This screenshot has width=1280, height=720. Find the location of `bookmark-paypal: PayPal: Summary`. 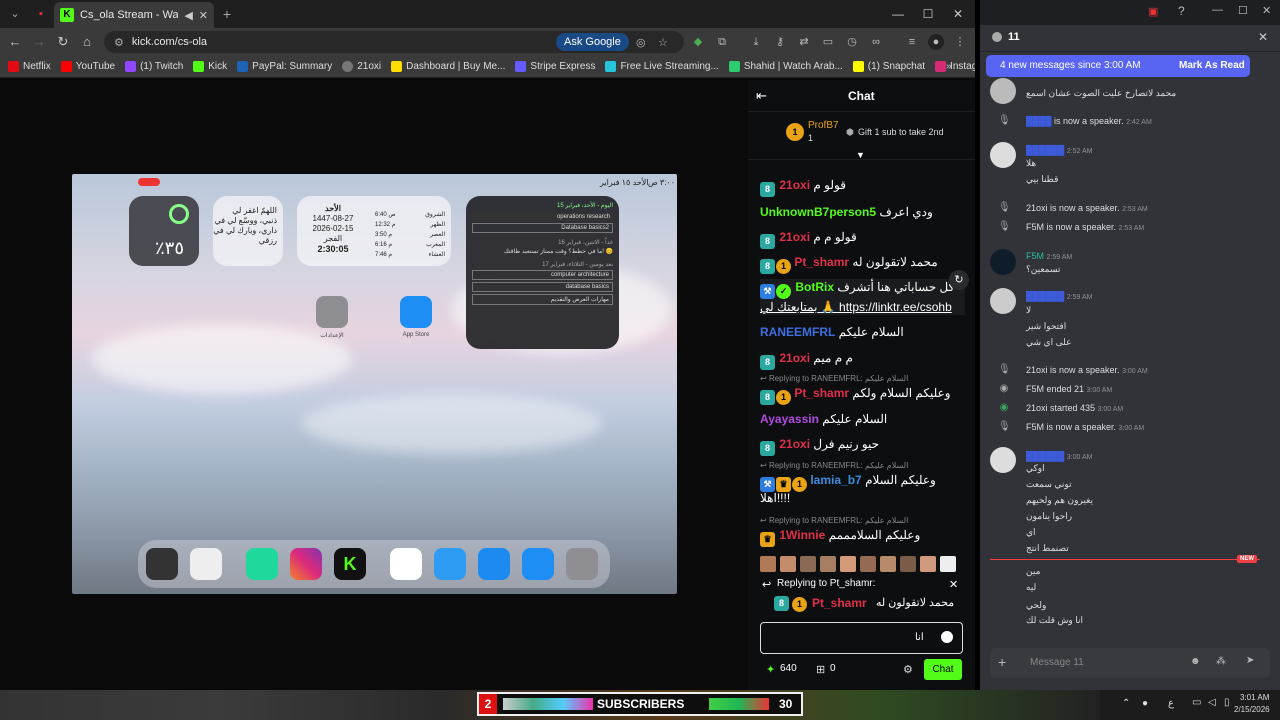

bookmark-paypal: PayPal: Summary is located at coordinates (284, 66).